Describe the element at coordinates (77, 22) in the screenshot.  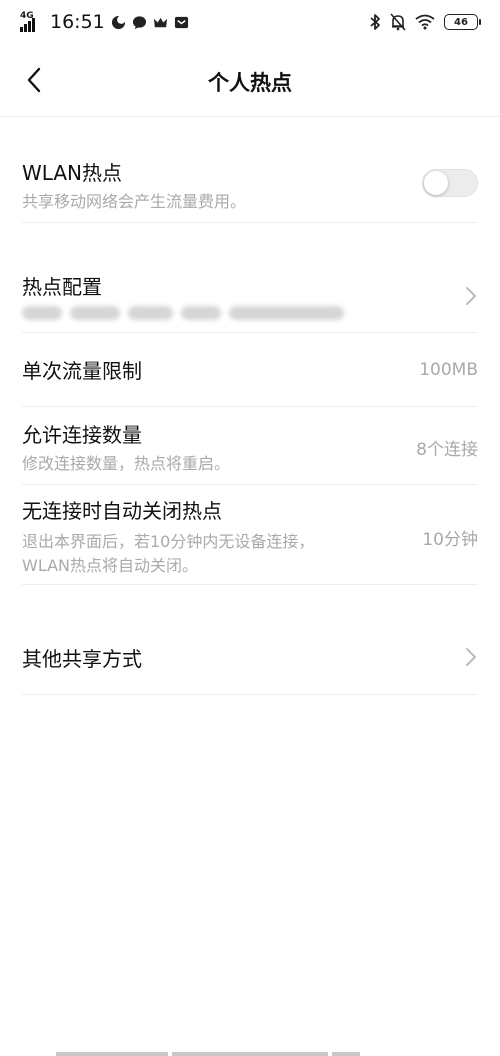
I see `clock: 16:51` at that location.